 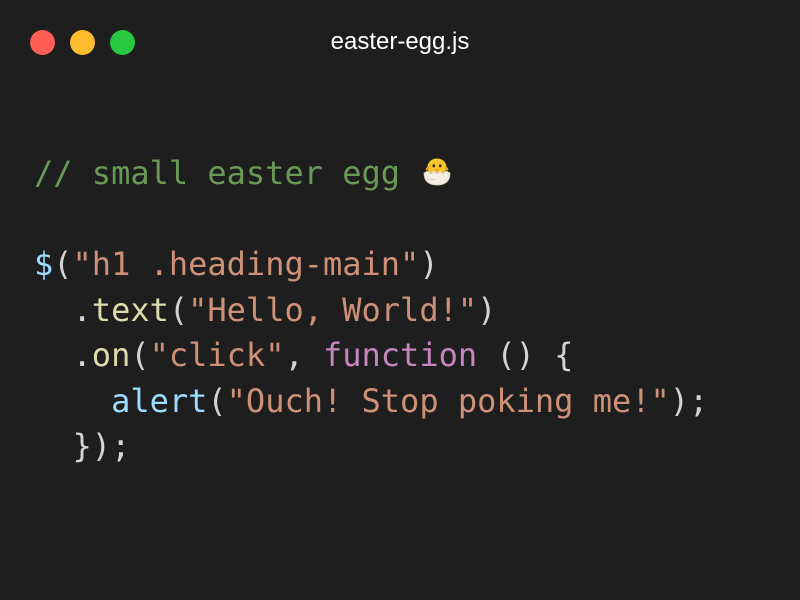 What do you see at coordinates (303, 355) in the screenshot?
I see `code-token-default: ,` at bounding box center [303, 355].